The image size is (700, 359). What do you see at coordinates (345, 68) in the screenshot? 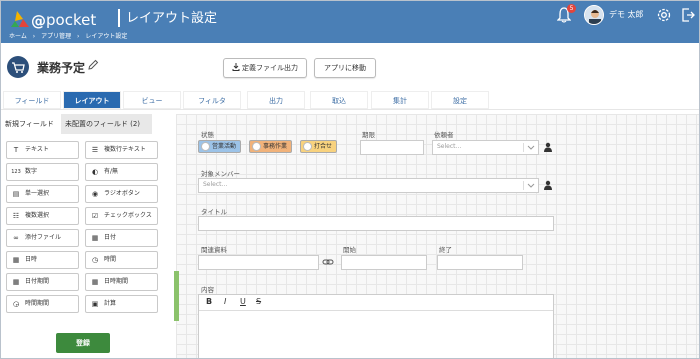
I see `go-to-app-button: アプリに移動` at bounding box center [345, 68].